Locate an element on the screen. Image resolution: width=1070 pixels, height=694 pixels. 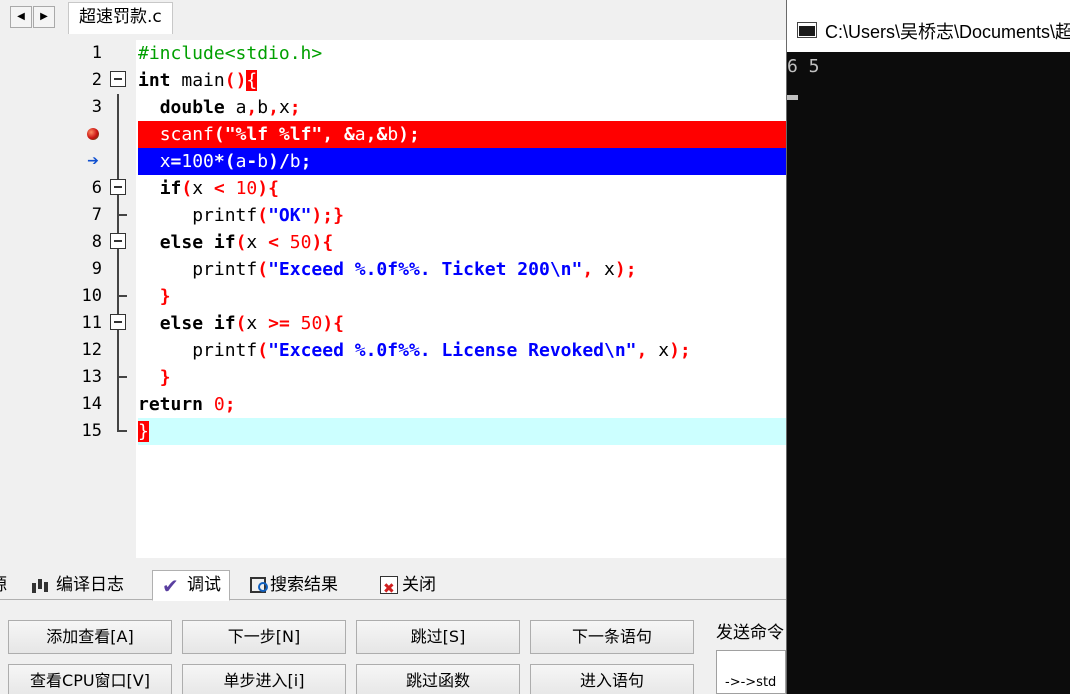
code-line: 2 int main(){ is located at coordinates (428, 80).